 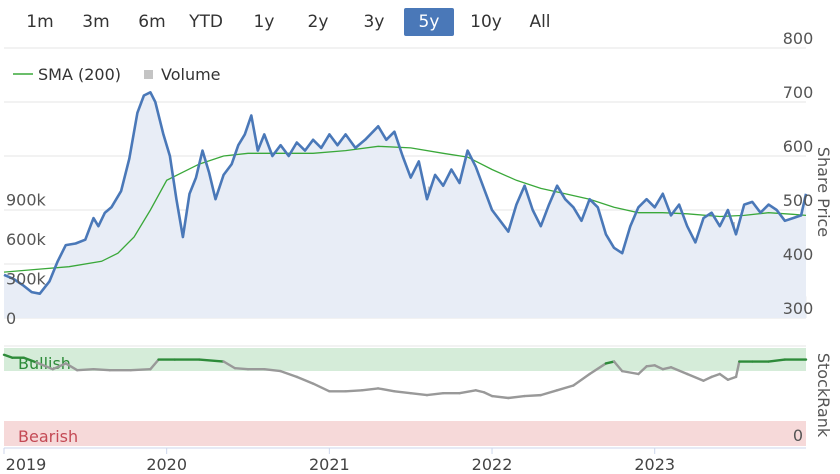 What do you see at coordinates (26, 464) in the screenshot?
I see `x-tick-2019: 2019` at bounding box center [26, 464].